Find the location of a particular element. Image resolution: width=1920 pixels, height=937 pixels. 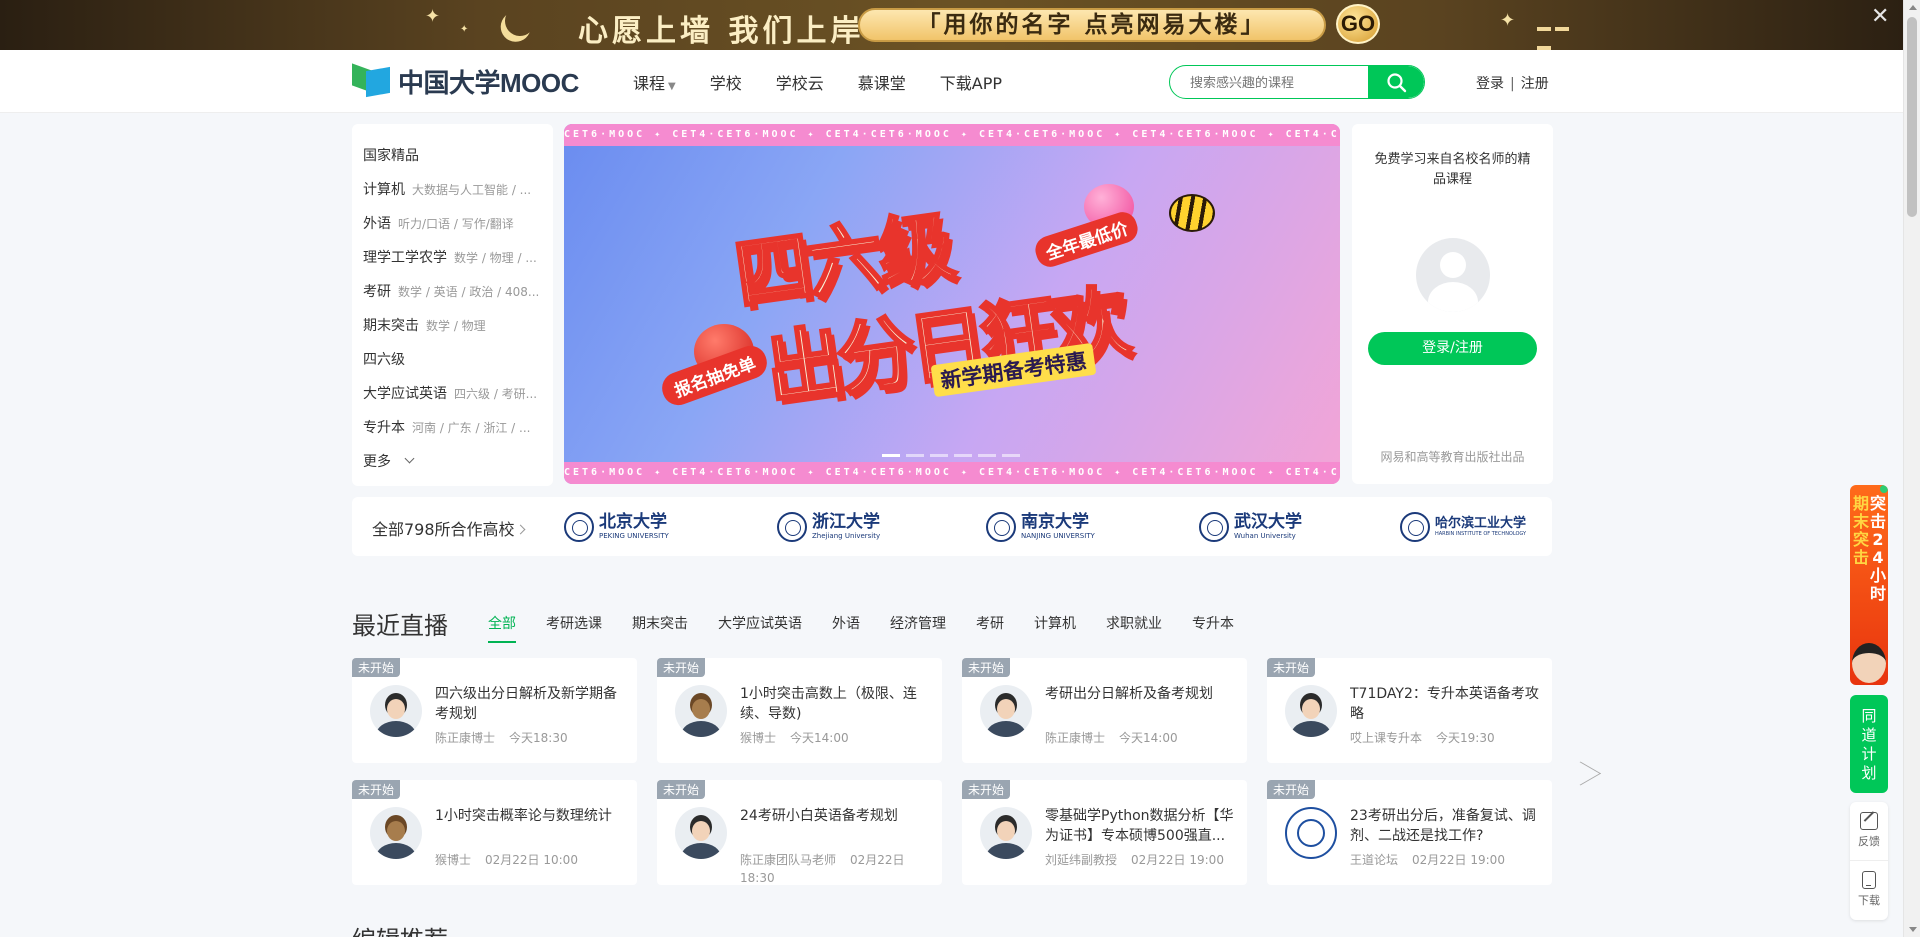

school-name-en: Zhejiang University is located at coordinates (846, 536).